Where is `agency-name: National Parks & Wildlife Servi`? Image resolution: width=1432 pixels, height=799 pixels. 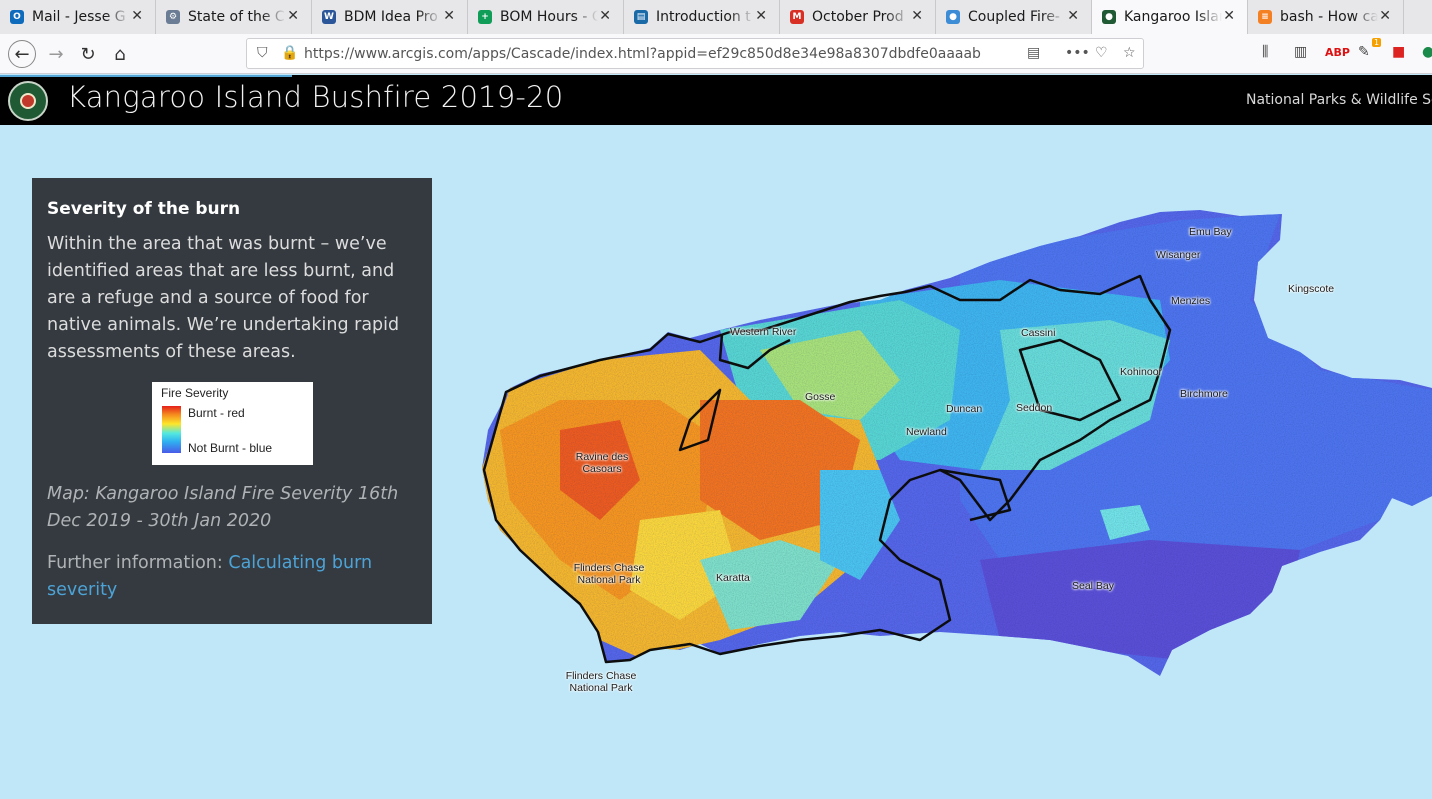
agency-name: National Parks & Wildlife Servi is located at coordinates (1339, 100).